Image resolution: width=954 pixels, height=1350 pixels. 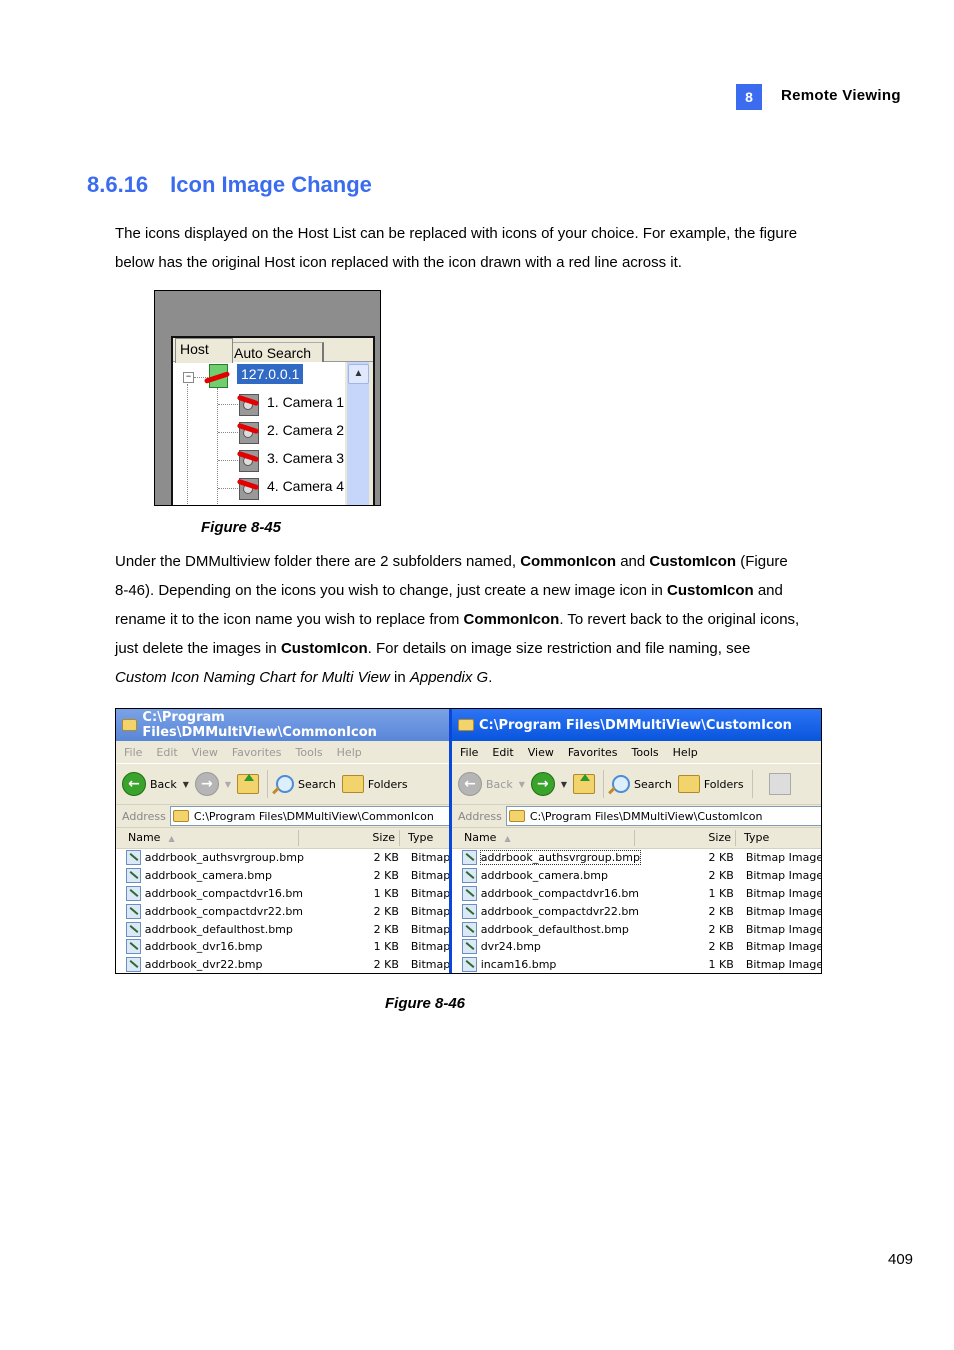 What do you see at coordinates (283, 929) in the screenshot?
I see `file-row: addrbook_defaulthost.bmp 2 KB Bitmap` at bounding box center [283, 929].